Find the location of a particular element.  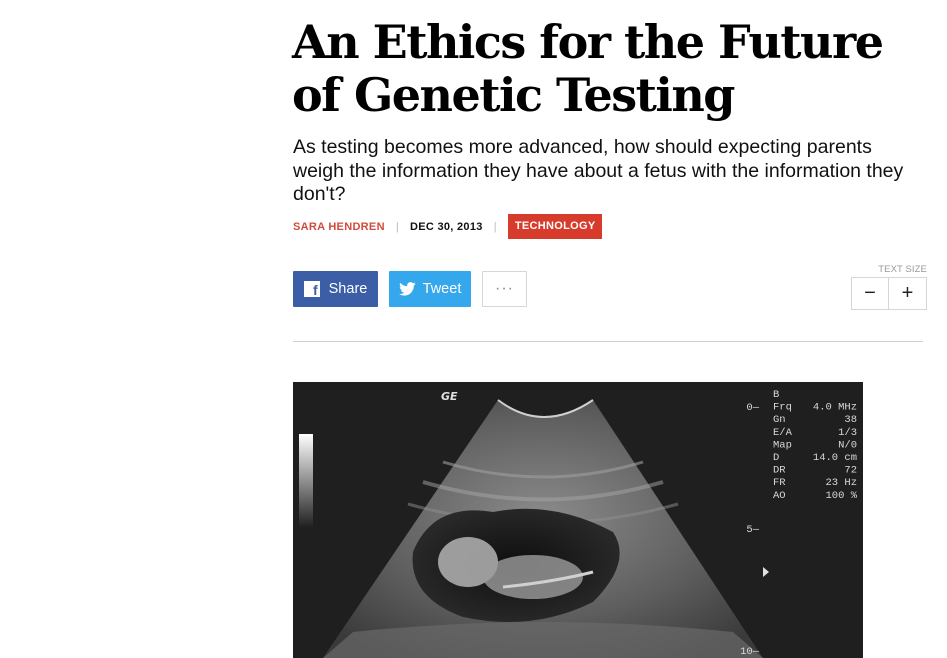

readout-value: 38 is located at coordinates (850, 420).